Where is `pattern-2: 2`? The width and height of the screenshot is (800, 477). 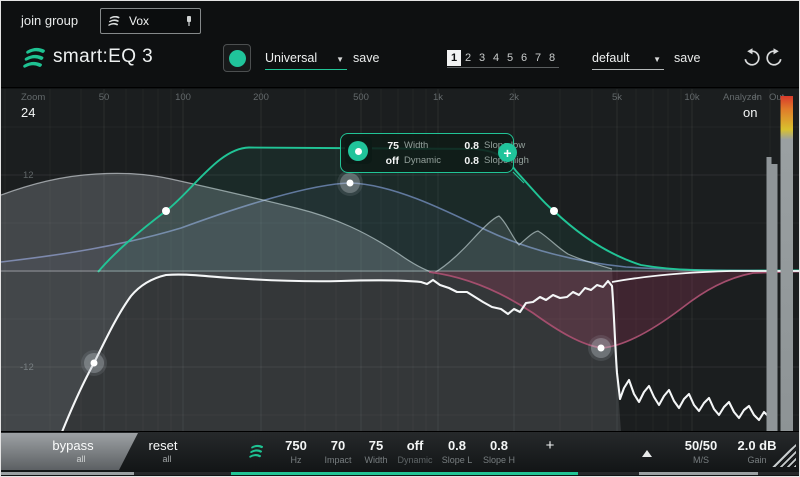
pattern-2: 2 is located at coordinates (468, 58).